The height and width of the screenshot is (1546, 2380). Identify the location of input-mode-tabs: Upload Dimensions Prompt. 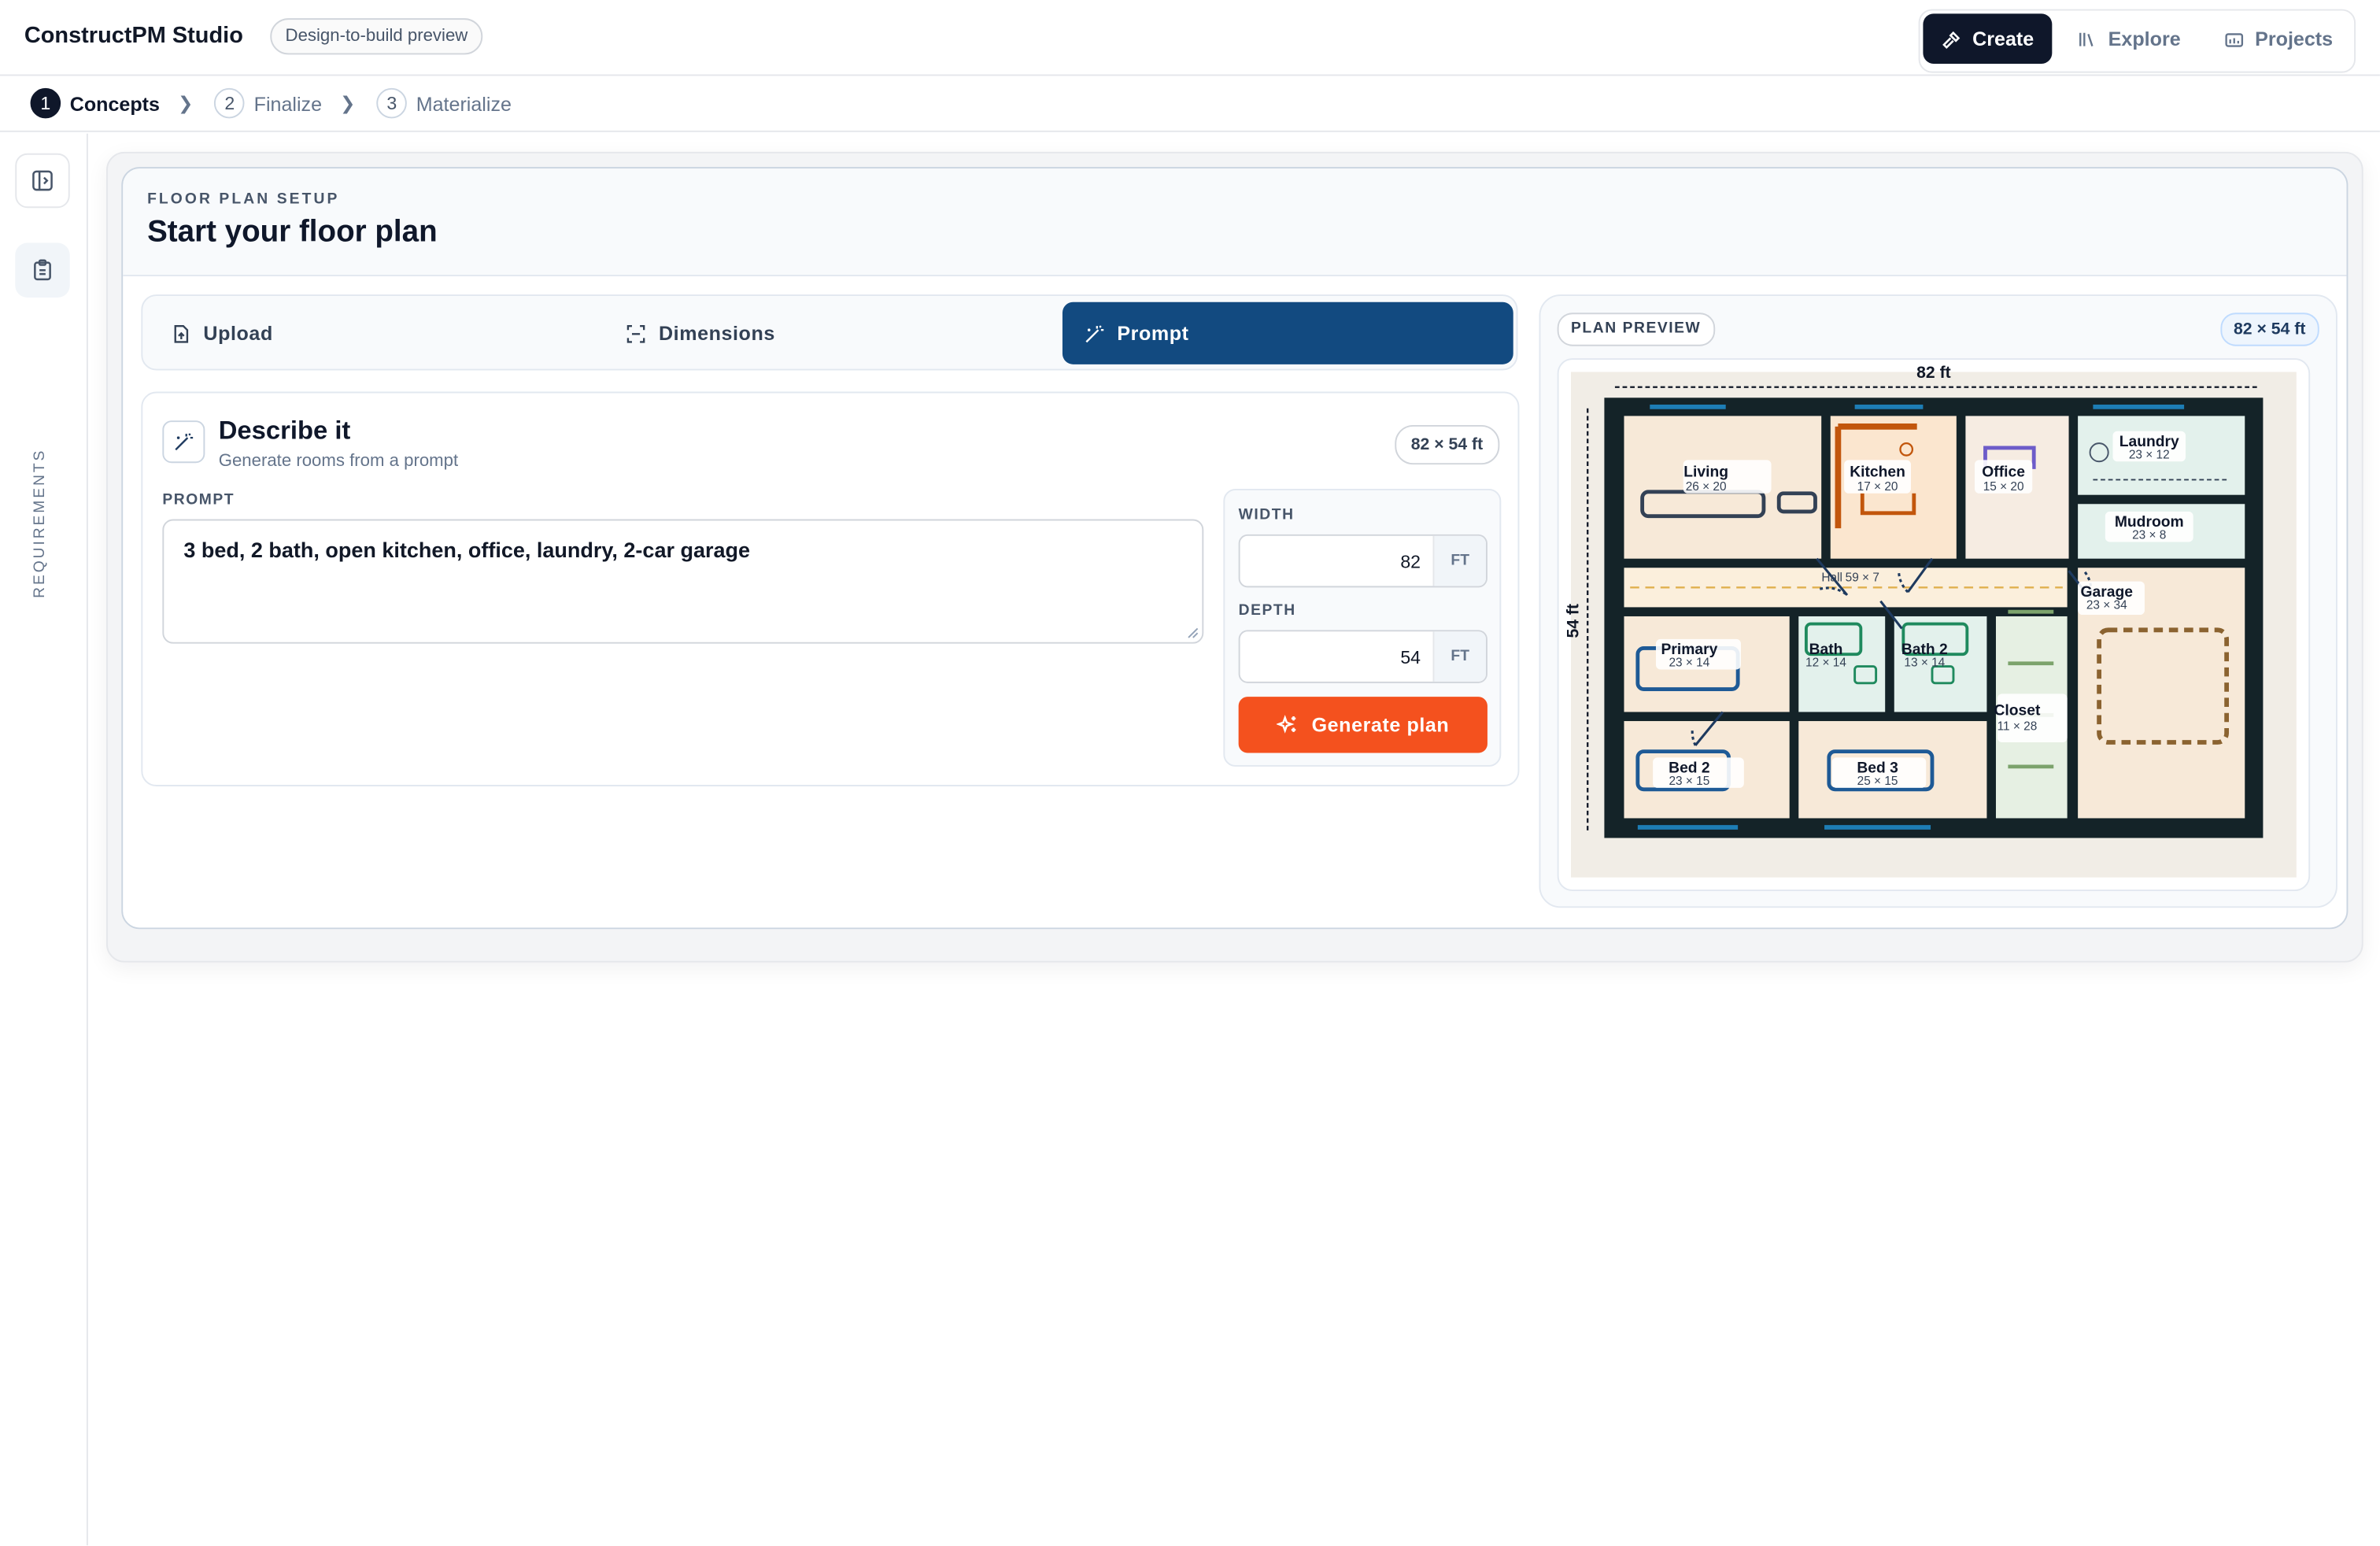
(830, 333).